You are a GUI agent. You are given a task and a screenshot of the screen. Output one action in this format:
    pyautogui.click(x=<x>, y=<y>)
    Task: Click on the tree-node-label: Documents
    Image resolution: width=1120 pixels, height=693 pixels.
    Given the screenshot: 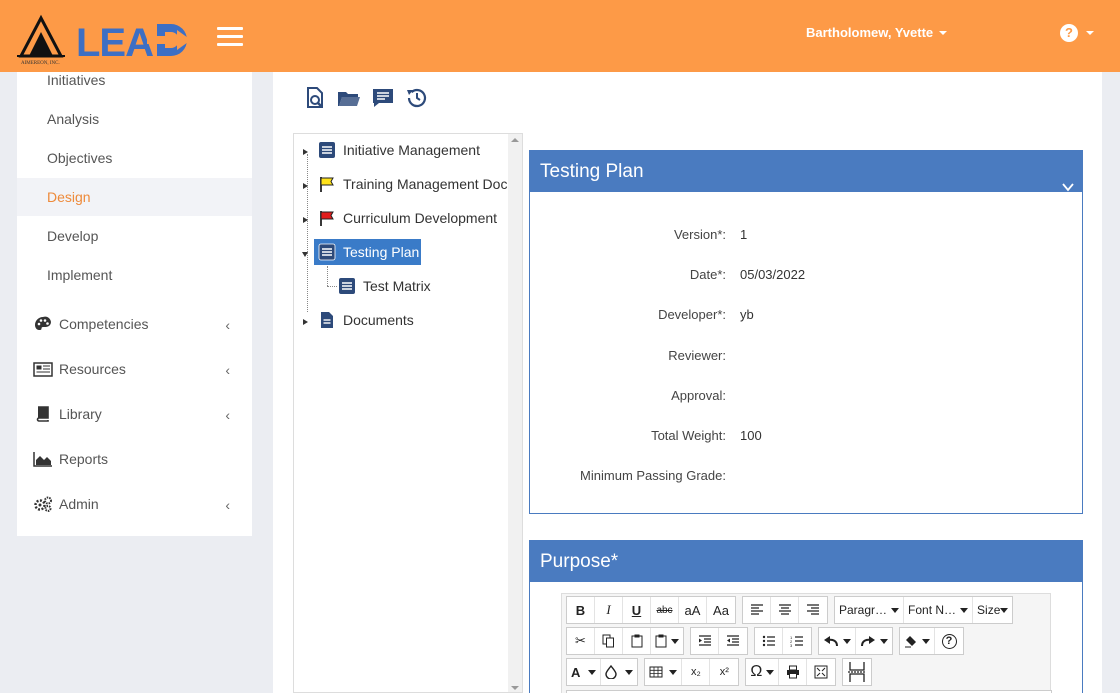 What is the action you would take?
    pyautogui.click(x=378, y=320)
    